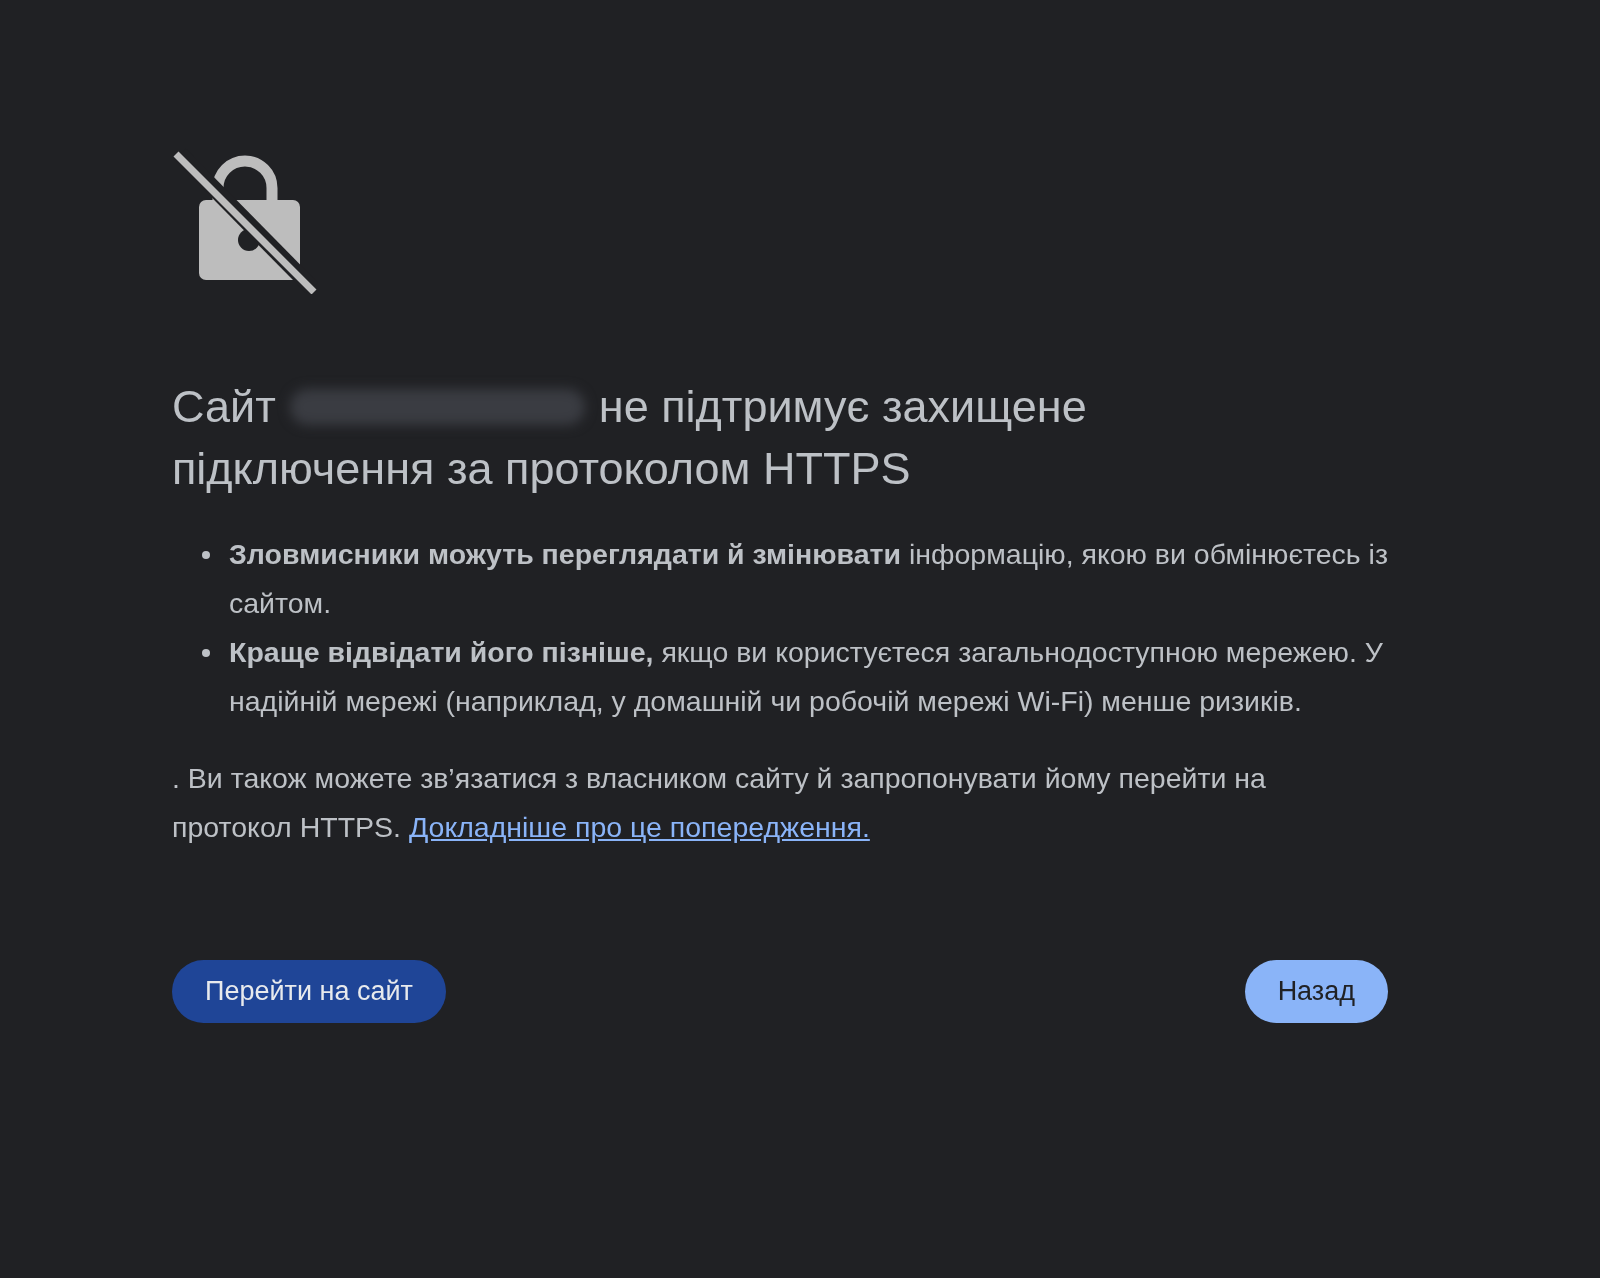  What do you see at coordinates (245, 221) in the screenshot?
I see `crossed-lock-icon` at bounding box center [245, 221].